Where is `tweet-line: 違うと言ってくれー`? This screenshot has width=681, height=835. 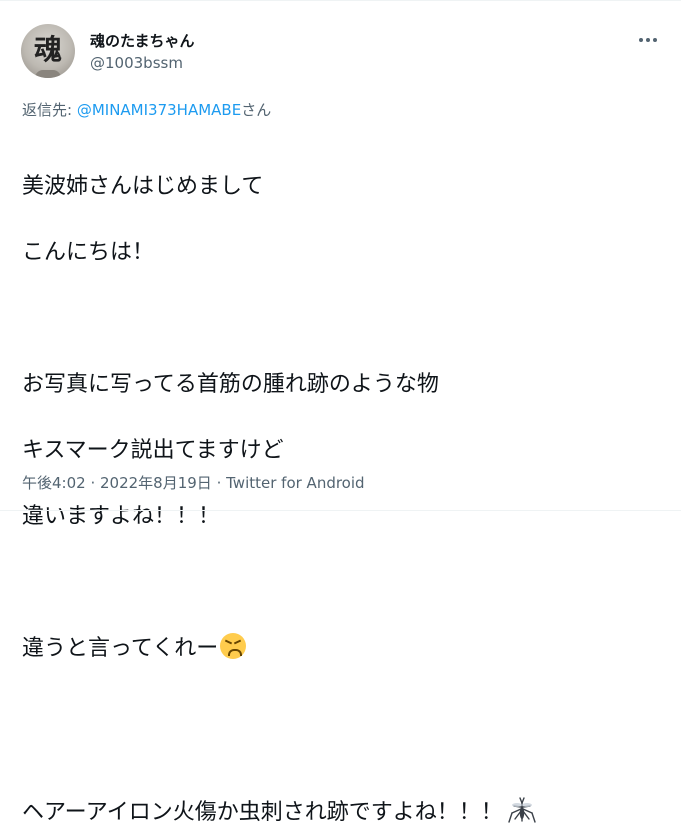
tweet-line: 違うと言ってくれー is located at coordinates (120, 648).